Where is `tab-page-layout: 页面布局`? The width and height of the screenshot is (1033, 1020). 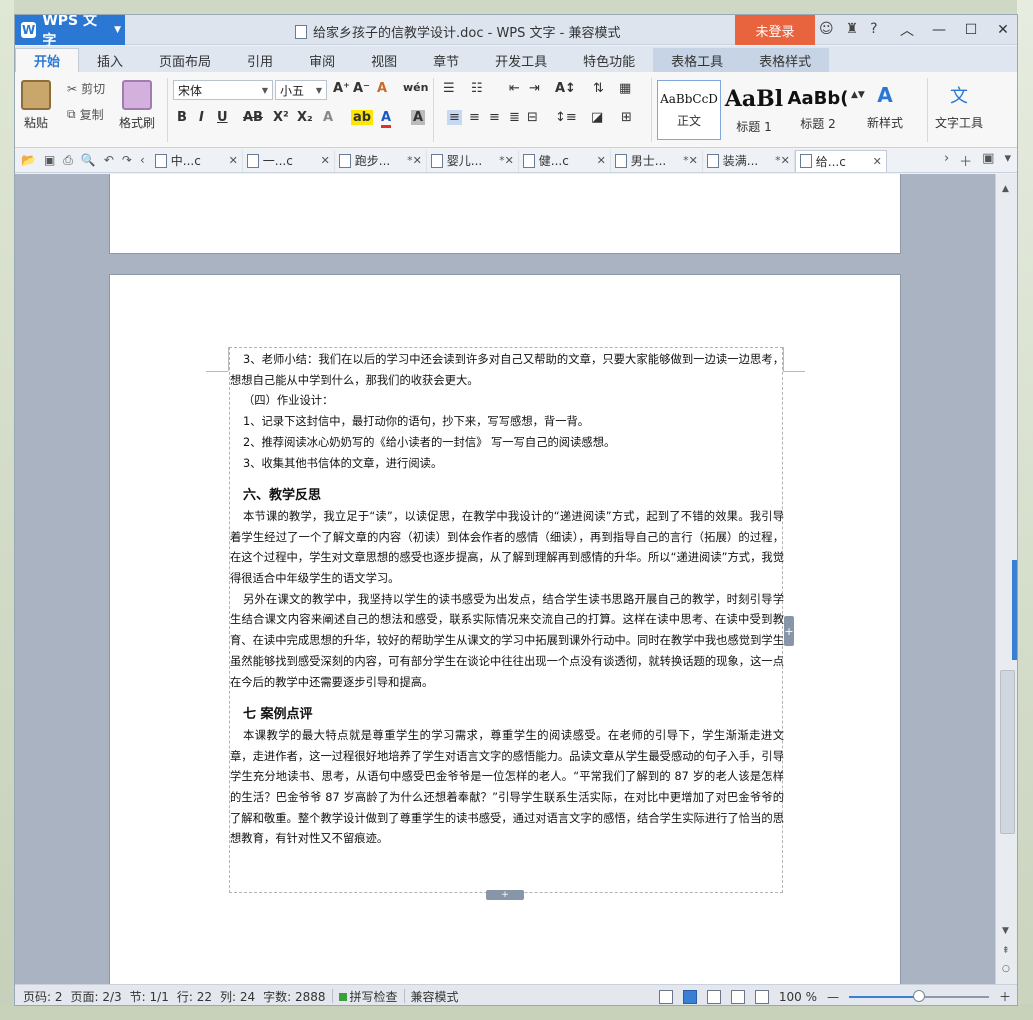 tab-page-layout: 页面布局 is located at coordinates (185, 60).